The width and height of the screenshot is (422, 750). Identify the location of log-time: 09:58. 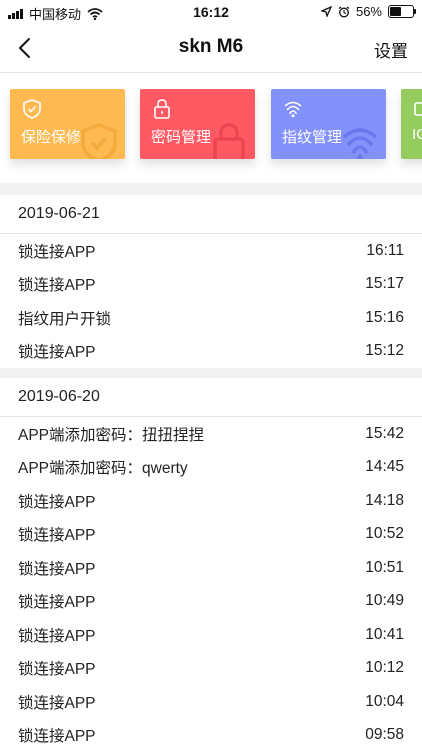
(384, 735).